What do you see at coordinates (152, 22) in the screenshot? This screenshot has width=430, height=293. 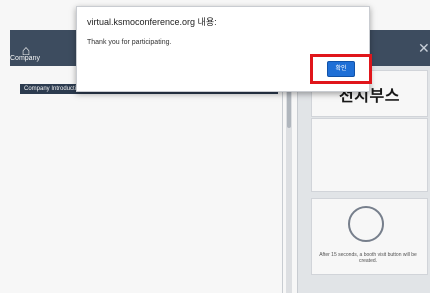 I see `dialog-title: virtual.ksmoconference.org 내용:` at bounding box center [152, 22].